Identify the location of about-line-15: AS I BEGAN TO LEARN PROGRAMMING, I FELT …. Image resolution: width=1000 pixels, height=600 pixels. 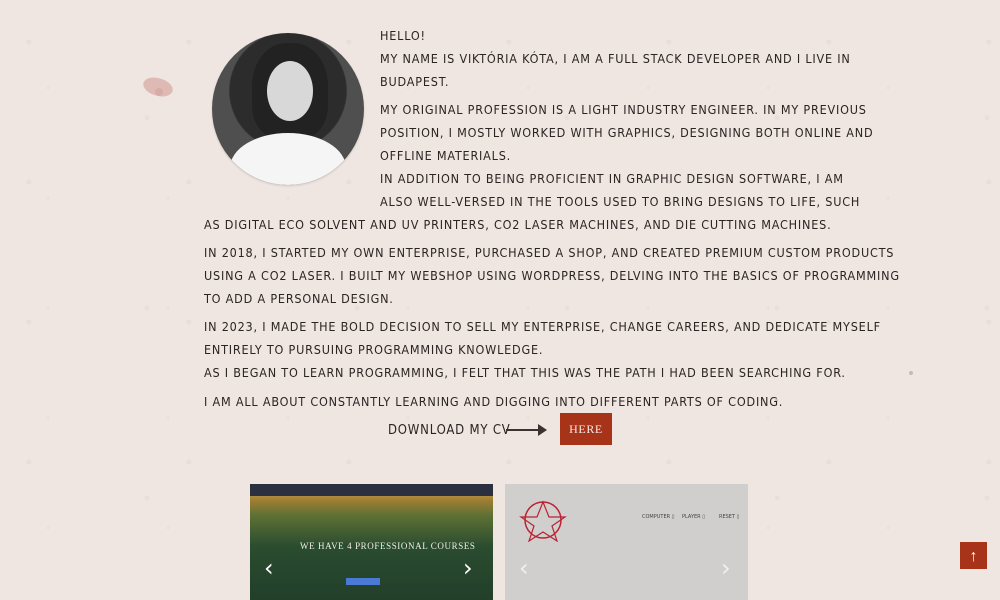
(525, 372).